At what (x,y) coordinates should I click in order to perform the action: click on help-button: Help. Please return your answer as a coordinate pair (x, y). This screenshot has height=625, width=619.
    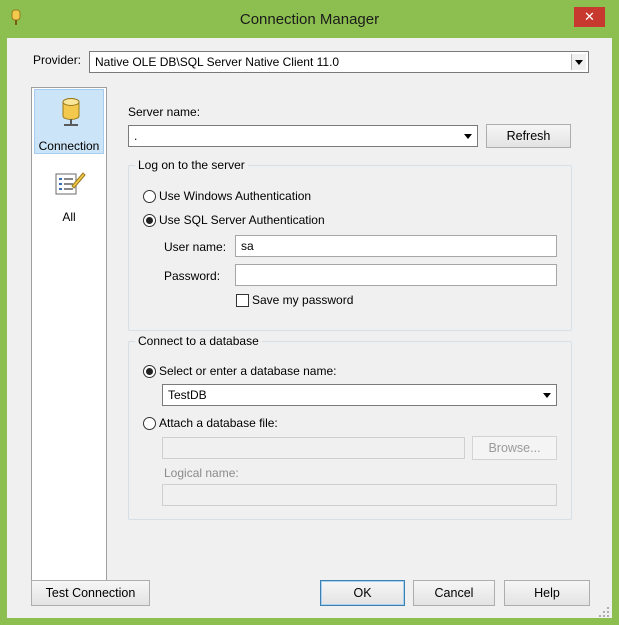
    Looking at the image, I should click on (547, 593).